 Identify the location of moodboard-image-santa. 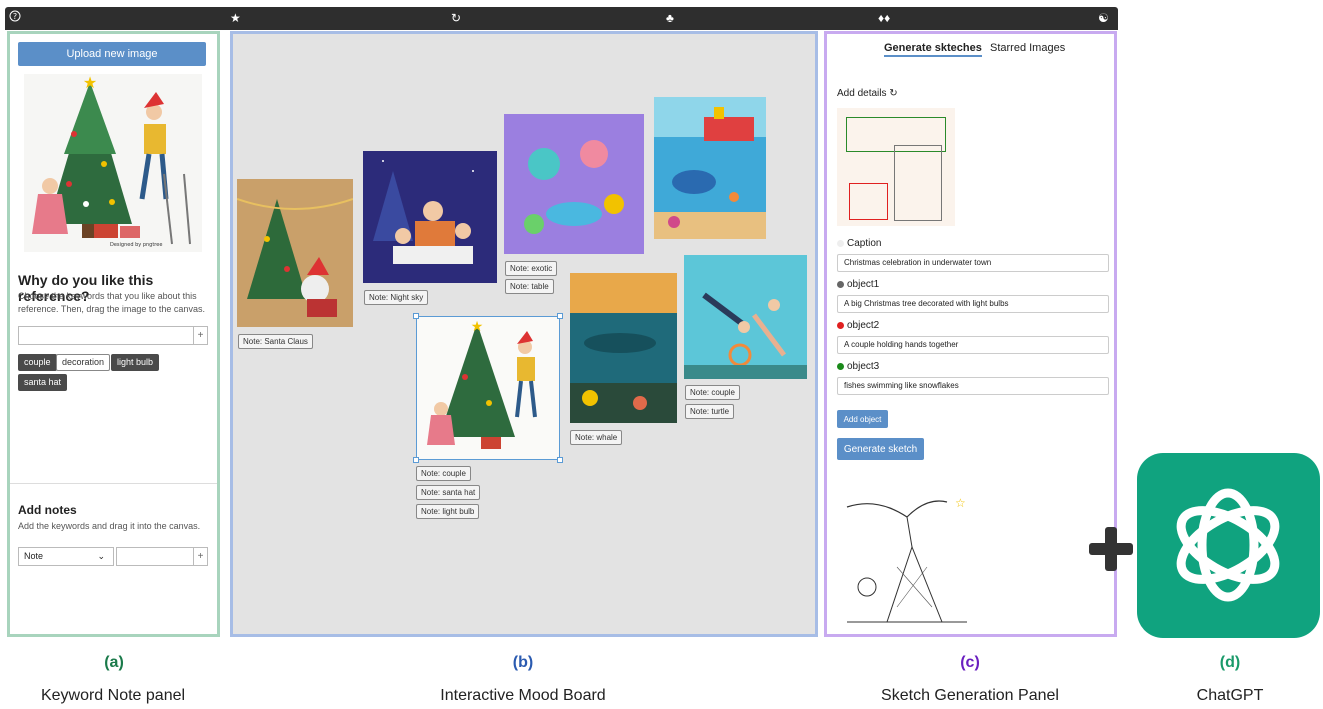
(295, 253).